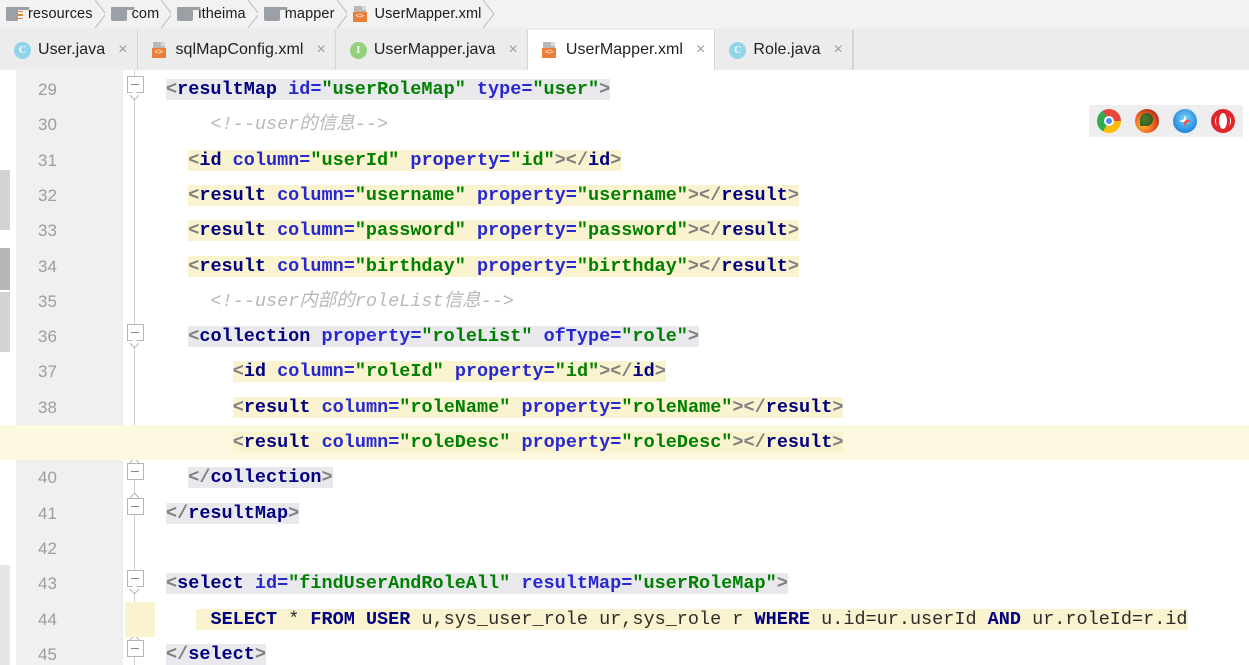 This screenshot has width=1249, height=665. I want to click on line-number: 37, so click(47, 372).